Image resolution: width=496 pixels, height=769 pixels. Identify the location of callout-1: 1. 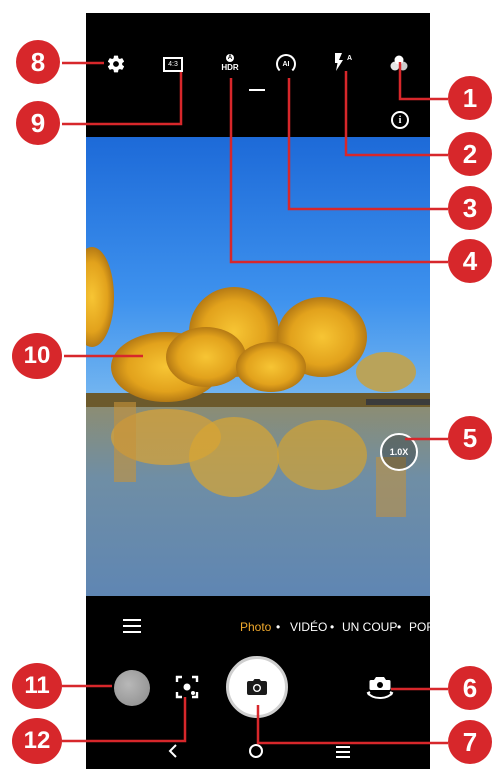
(470, 98).